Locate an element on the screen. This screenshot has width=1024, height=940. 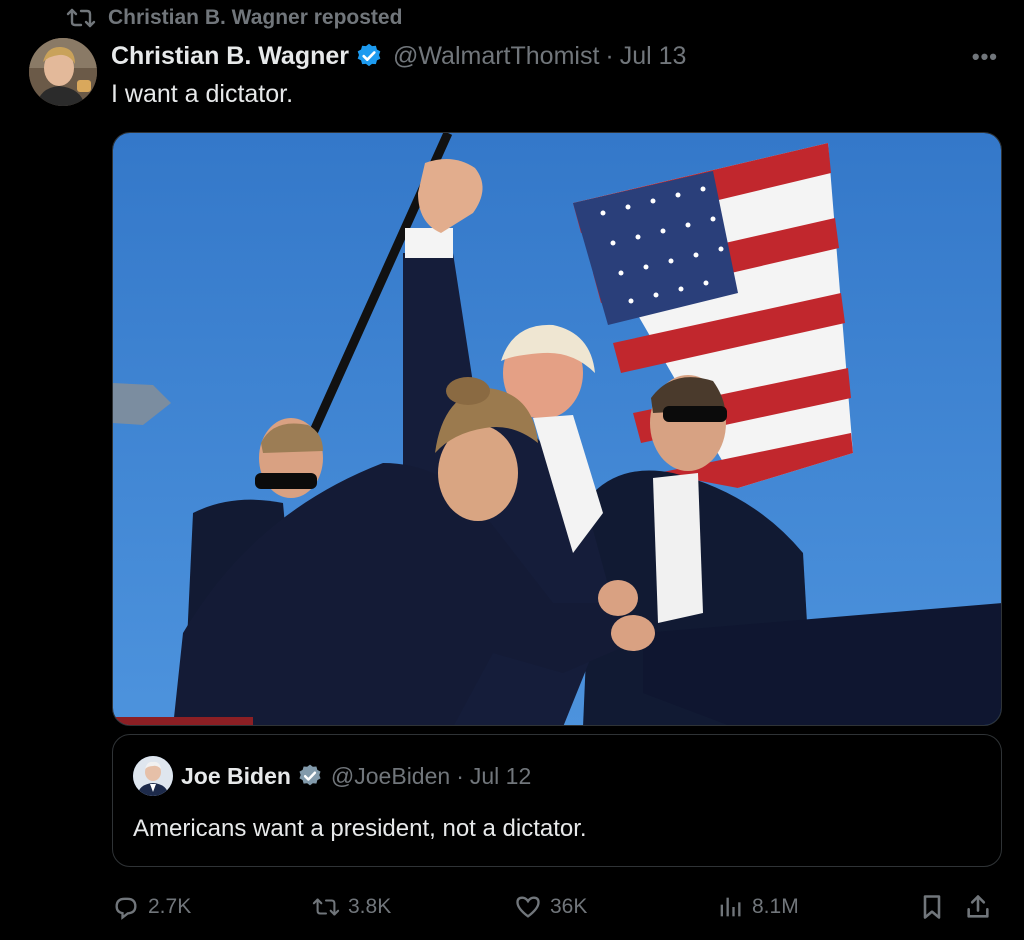
reply-button: 2.7K is located at coordinates (151, 907).